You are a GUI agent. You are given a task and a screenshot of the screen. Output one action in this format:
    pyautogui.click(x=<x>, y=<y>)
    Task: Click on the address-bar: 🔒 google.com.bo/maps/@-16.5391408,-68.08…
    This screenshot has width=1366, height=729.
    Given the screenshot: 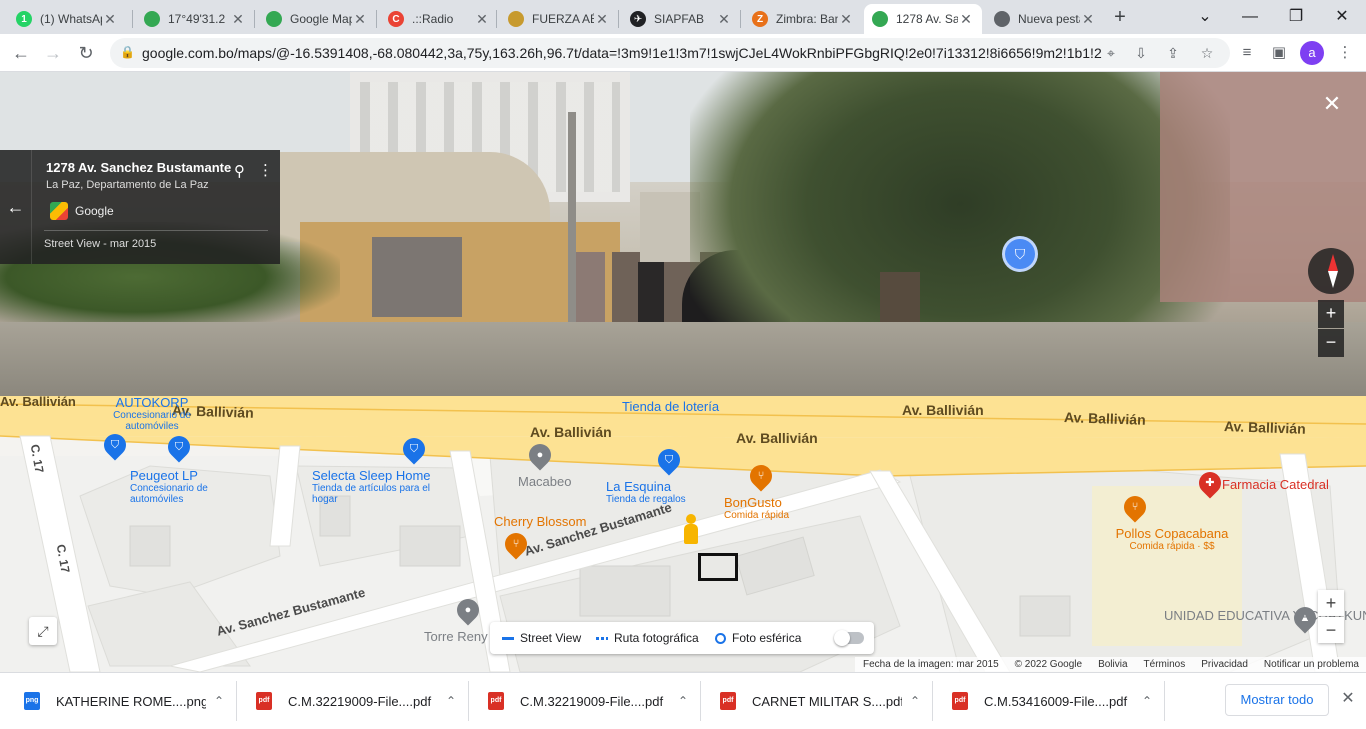 What is the action you would take?
    pyautogui.click(x=670, y=53)
    